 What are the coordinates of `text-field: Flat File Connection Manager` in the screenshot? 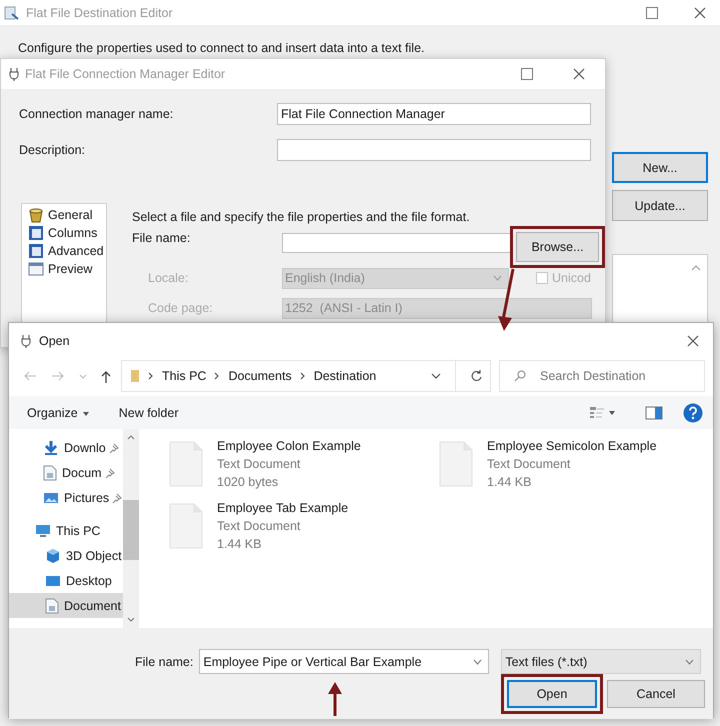 It's located at (434, 114).